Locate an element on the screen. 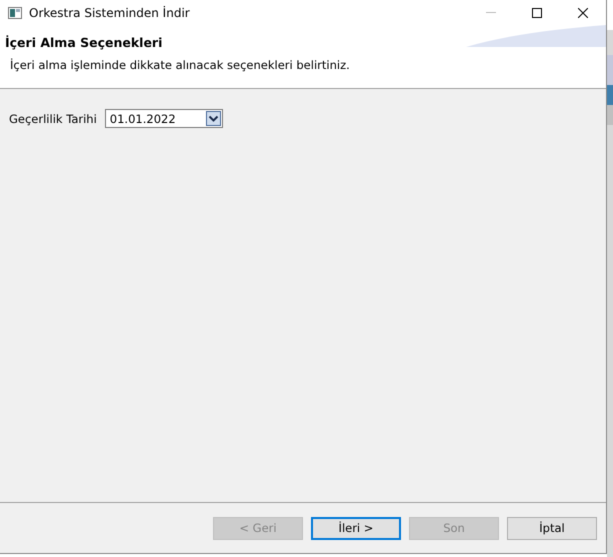  minimize-icon is located at coordinates (491, 12).